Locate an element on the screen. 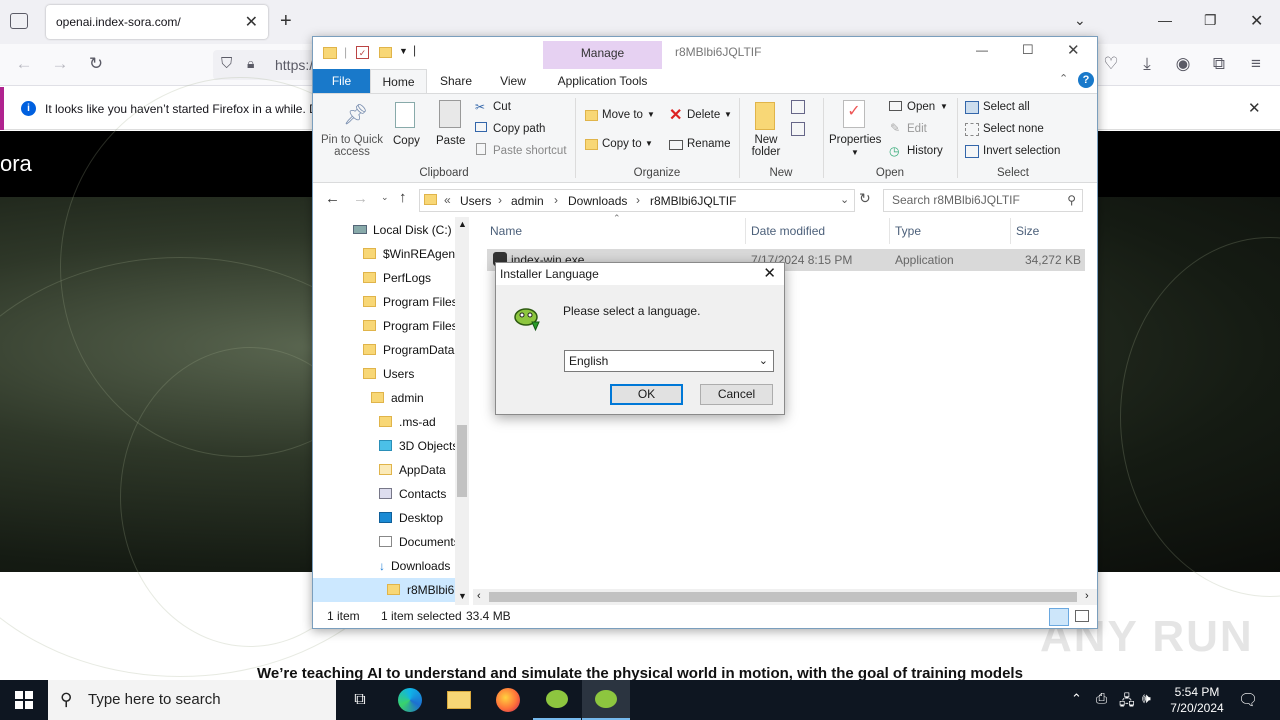  overflow-icon: « is located at coordinates (447, 200).